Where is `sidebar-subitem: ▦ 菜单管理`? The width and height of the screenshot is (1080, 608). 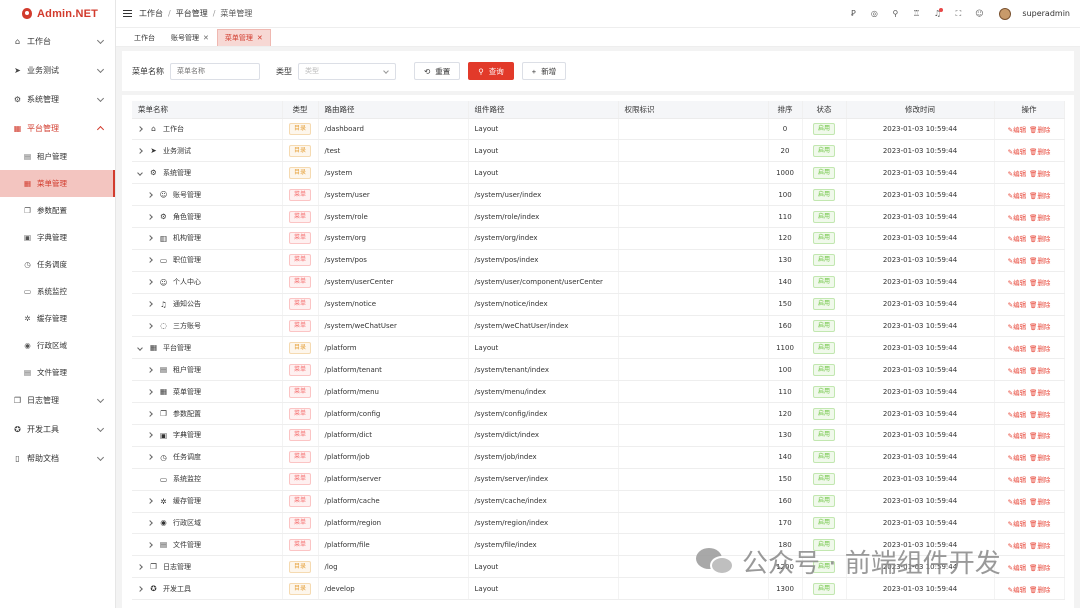
sidebar-subitem: ▦ 菜单管理 is located at coordinates (57, 183).